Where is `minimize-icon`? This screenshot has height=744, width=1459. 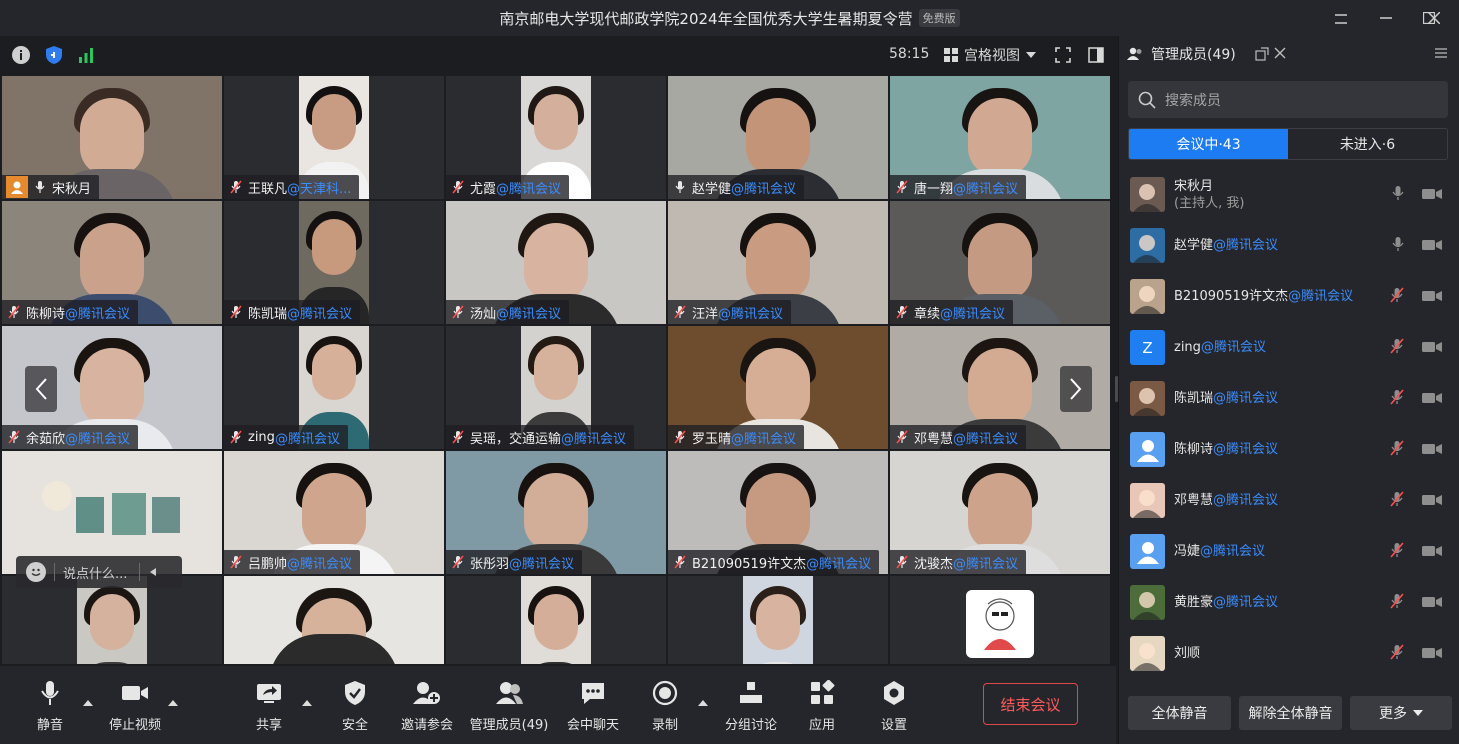
minimize-icon is located at coordinates (1386, 18).